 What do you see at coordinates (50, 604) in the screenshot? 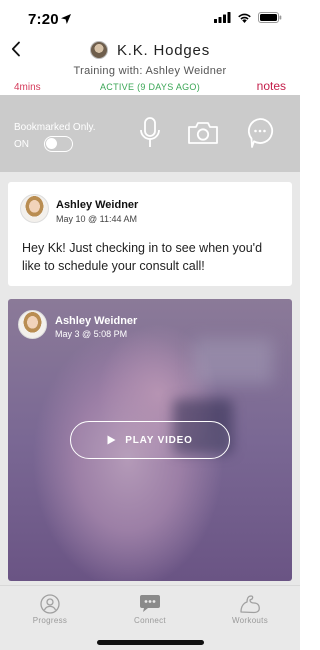
I see `person-circle-icon` at bounding box center [50, 604].